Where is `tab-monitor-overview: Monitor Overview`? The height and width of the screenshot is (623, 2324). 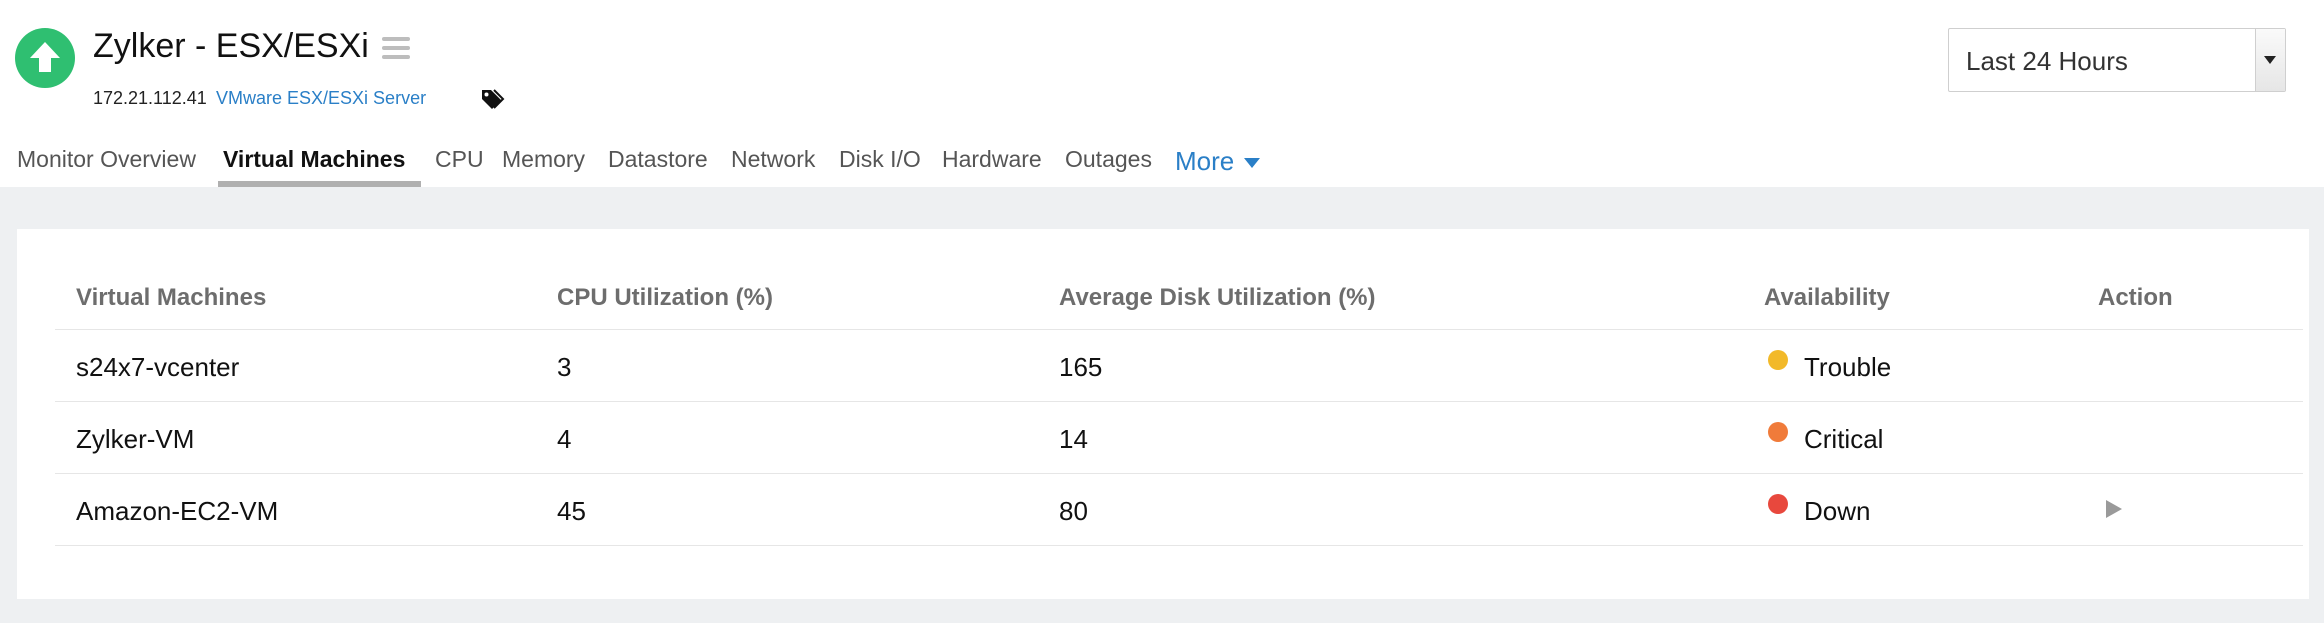
tab-monitor-overview: Monitor Overview is located at coordinates (106, 167).